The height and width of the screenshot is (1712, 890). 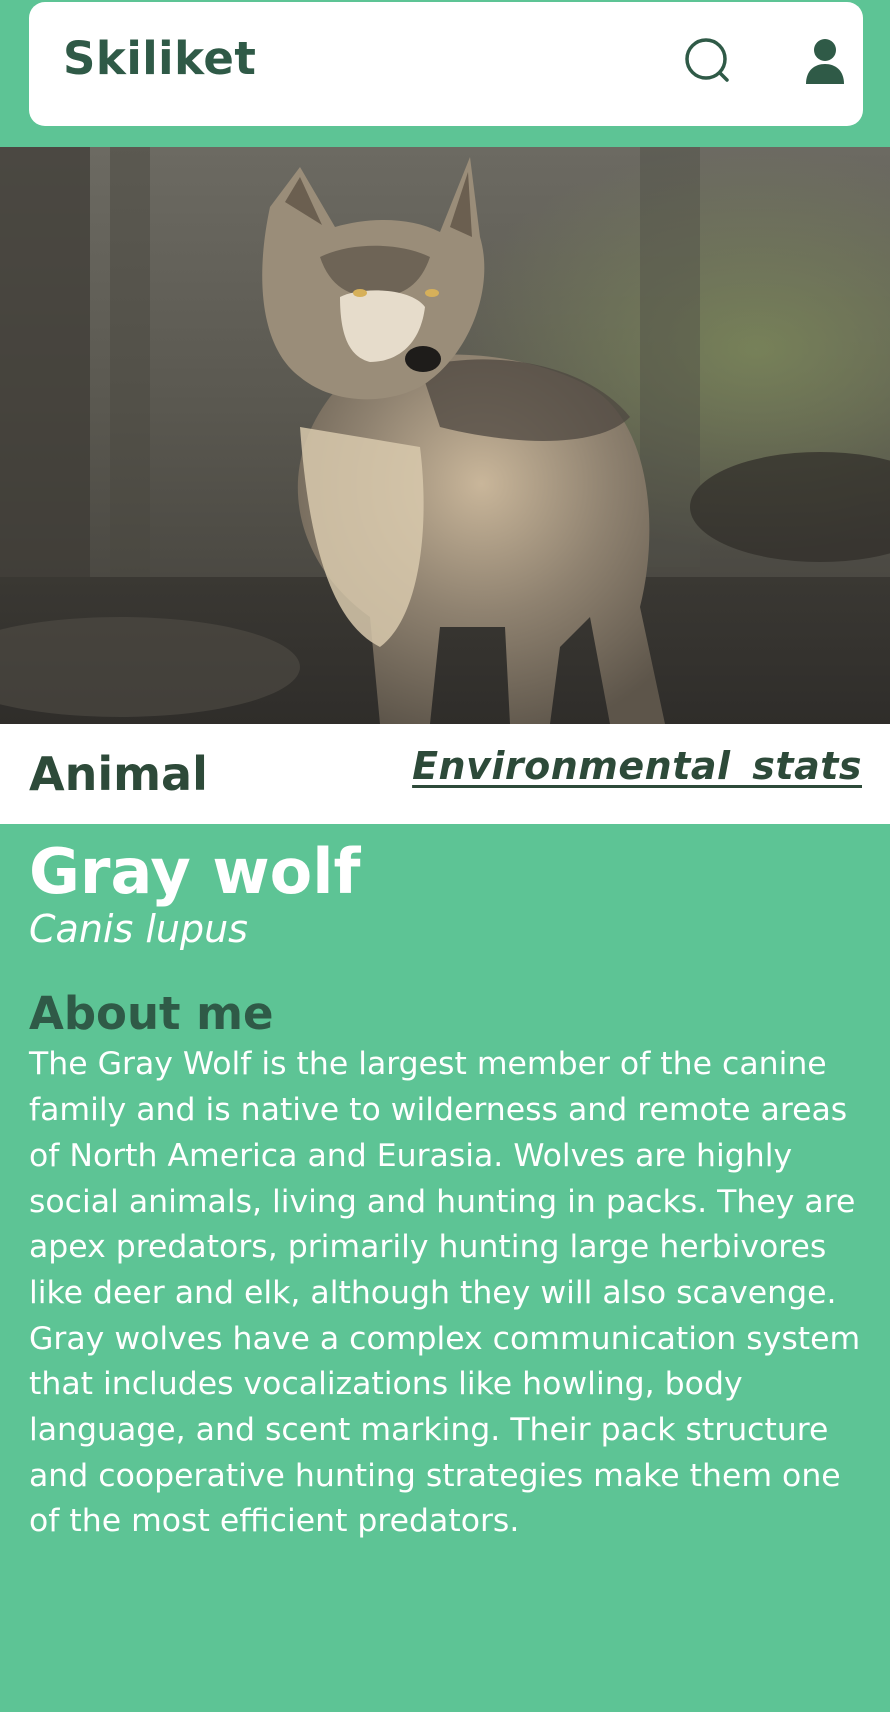 I want to click on search-icon, so click(x=707, y=60).